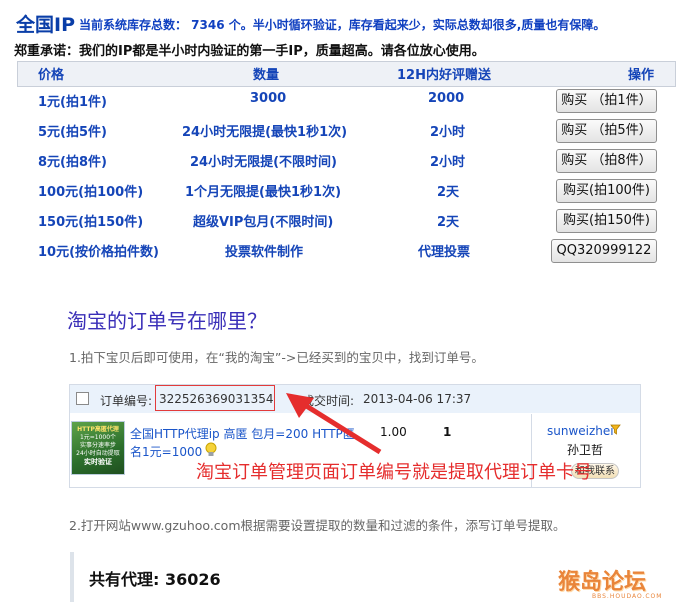 The height and width of the screenshot is (603, 680). I want to click on proxy-quote-bar, so click(72, 577).